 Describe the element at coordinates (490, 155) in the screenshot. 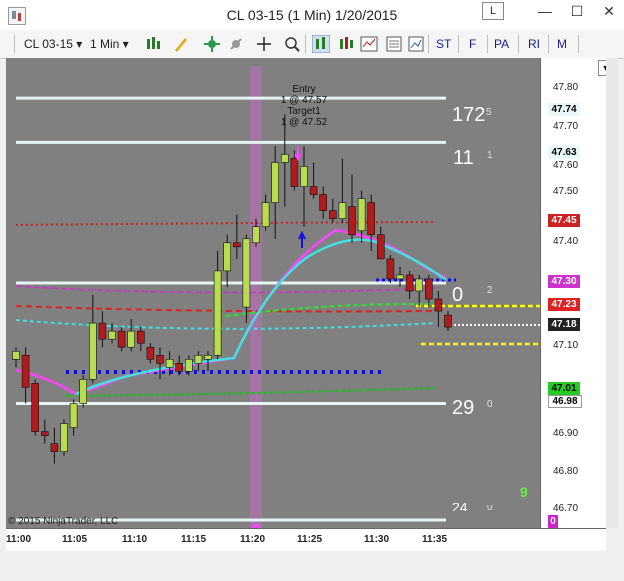

I see `level-sublabel: 1` at that location.